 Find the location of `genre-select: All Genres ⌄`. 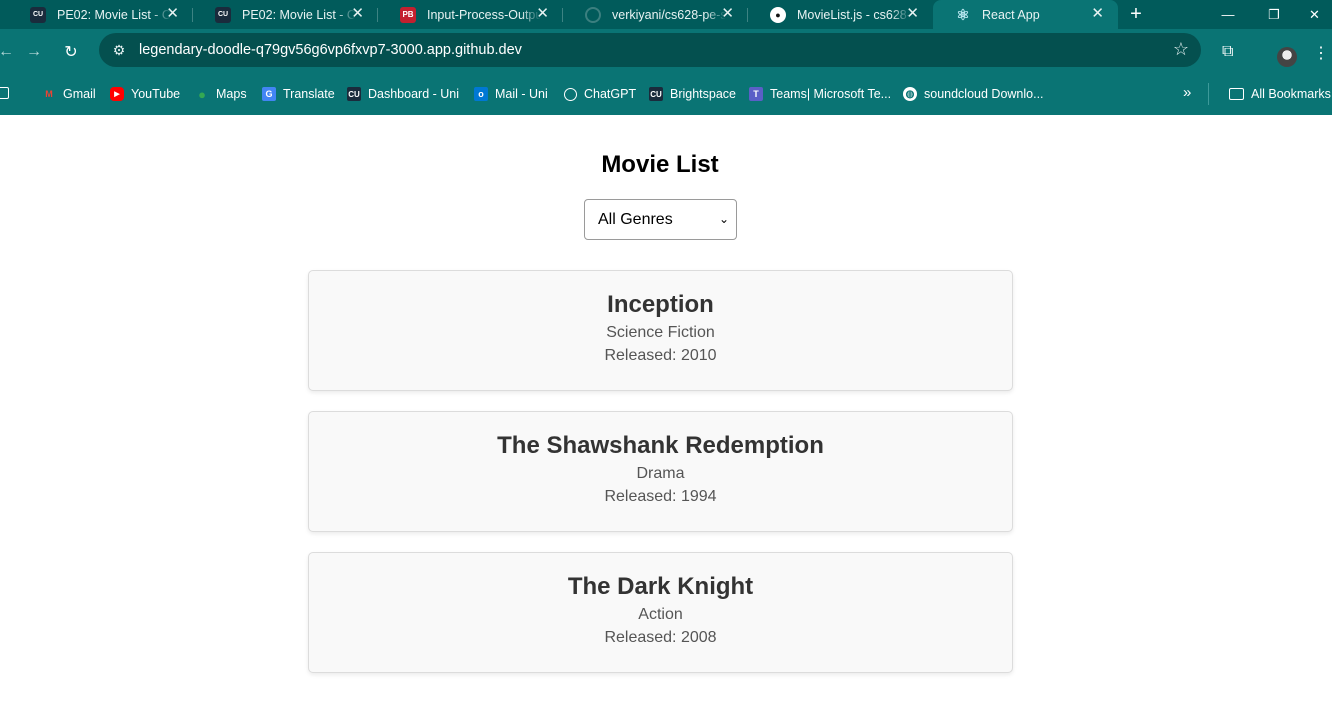

genre-select: All Genres ⌄ is located at coordinates (660, 219).